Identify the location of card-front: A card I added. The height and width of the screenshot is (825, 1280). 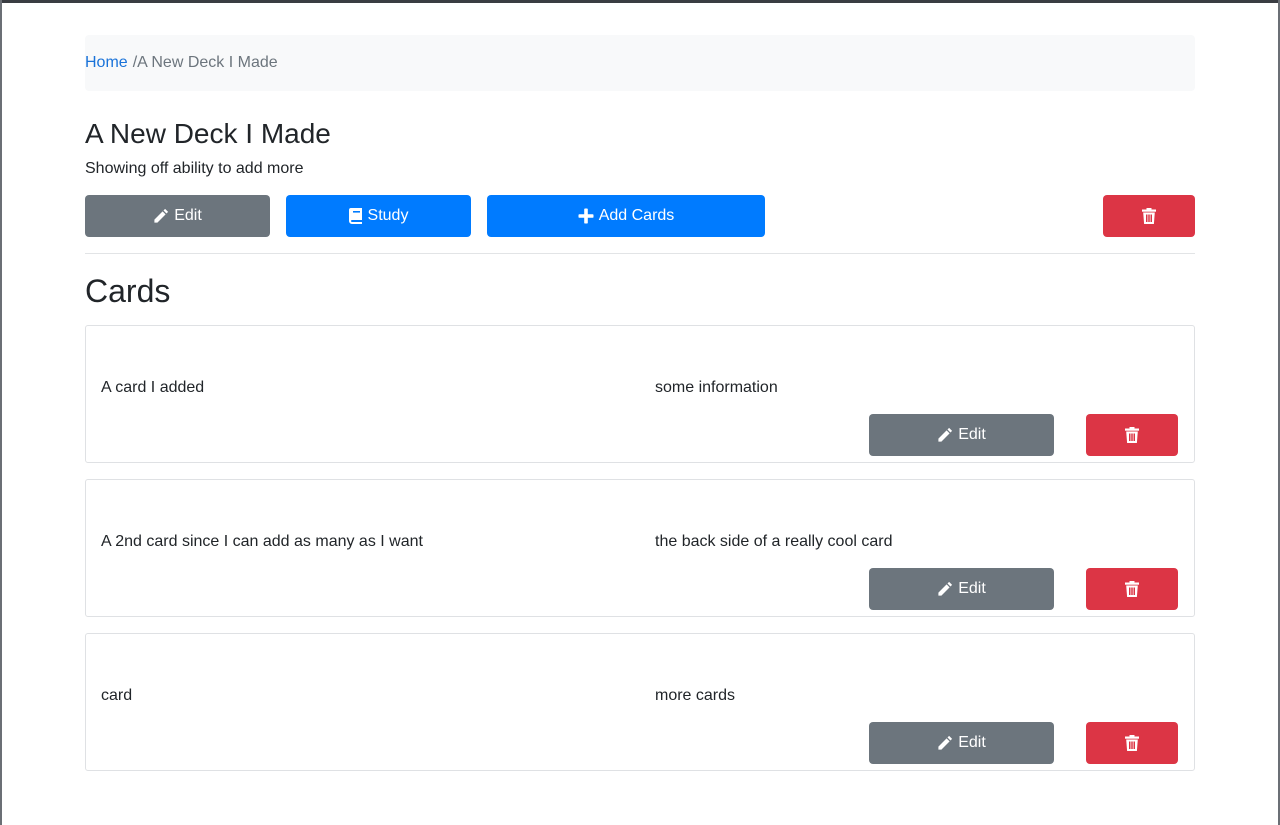
(153, 387).